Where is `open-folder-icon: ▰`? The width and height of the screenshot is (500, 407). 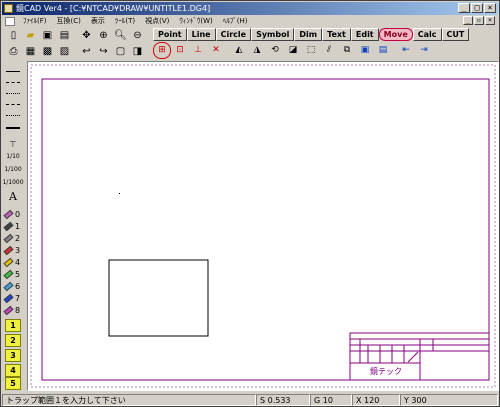 open-folder-icon: ▰ is located at coordinates (30, 35).